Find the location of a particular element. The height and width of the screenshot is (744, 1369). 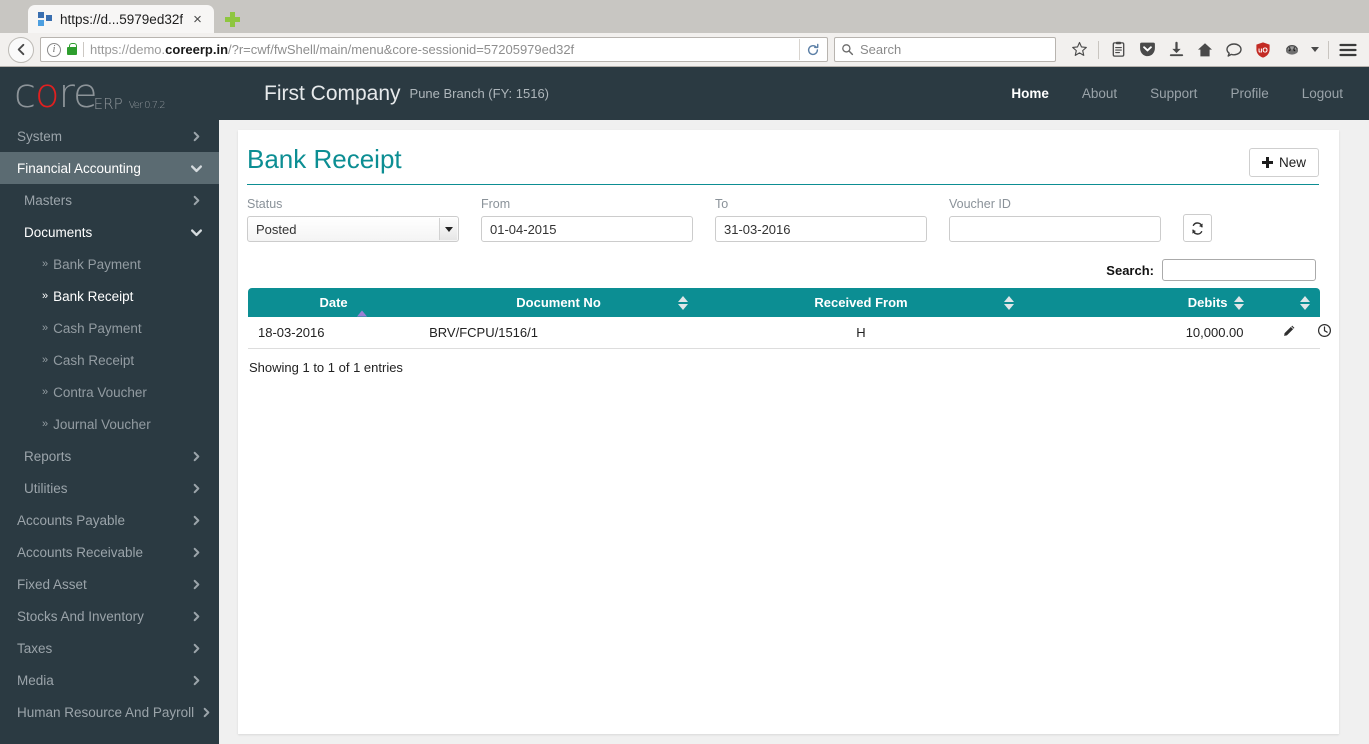

chat-bubble-icon is located at coordinates (1234, 50).